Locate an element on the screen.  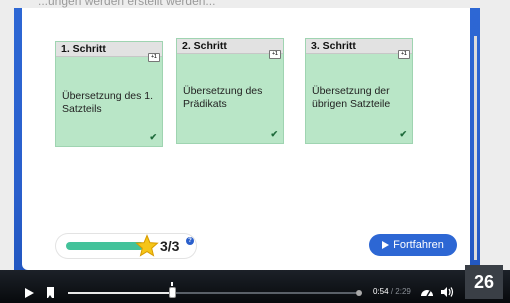
bookmark-icon is located at coordinates (50, 292).